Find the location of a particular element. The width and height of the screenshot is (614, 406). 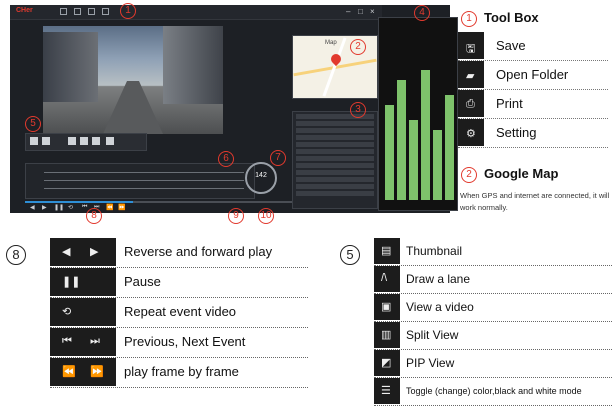

callout-9: 9 is located at coordinates (236, 216).